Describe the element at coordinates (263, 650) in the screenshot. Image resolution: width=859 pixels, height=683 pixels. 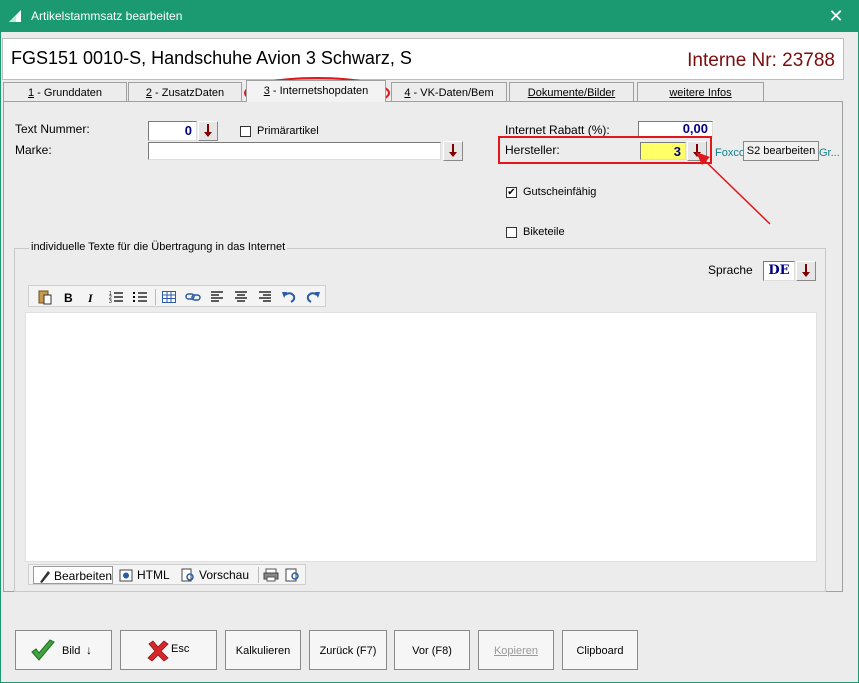
I see `kalkulieren-button: Kalkulieren` at that location.